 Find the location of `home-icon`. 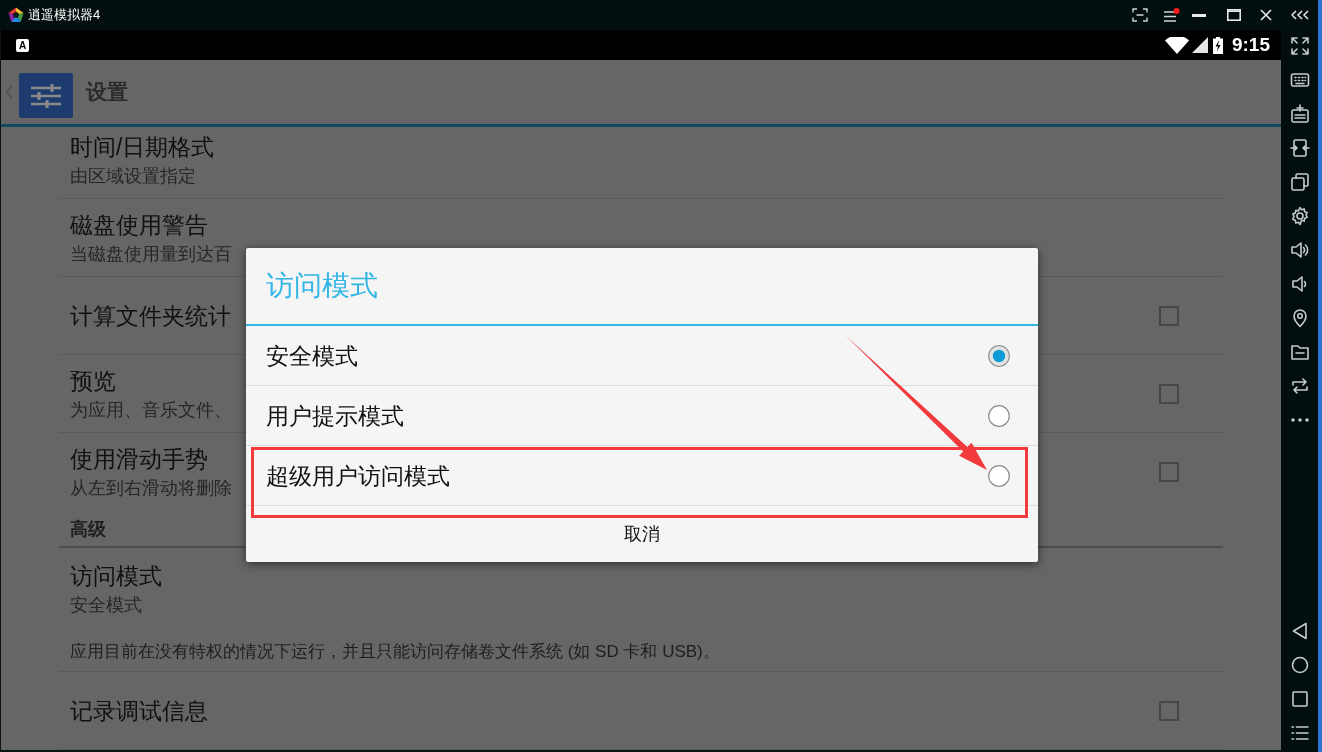

home-icon is located at coordinates (1299, 665).